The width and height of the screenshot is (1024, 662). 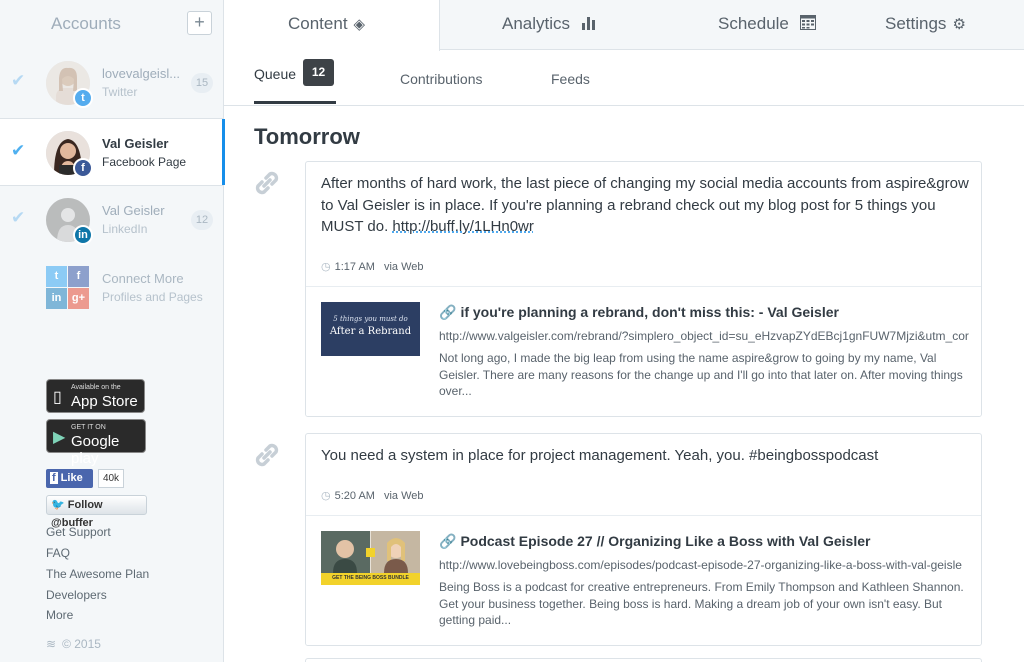 What do you see at coordinates (916, 23) in the screenshot?
I see `tab-settings-label: Settings` at bounding box center [916, 23].